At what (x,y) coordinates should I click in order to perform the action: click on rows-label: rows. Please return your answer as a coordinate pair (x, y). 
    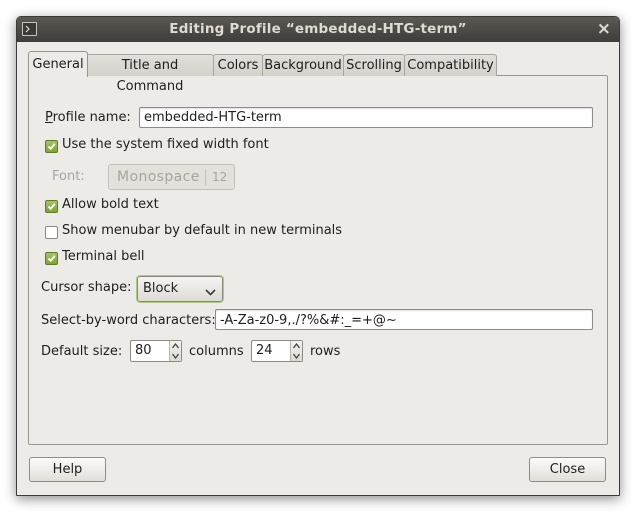
    Looking at the image, I should click on (325, 351).